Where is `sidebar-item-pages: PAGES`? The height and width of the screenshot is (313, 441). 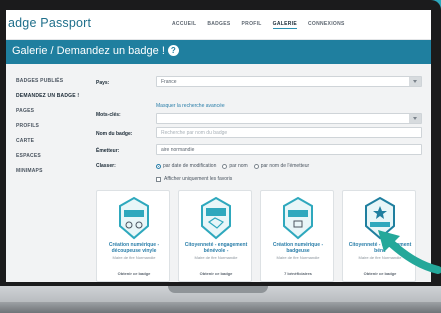
sidebar-item-pages: PAGES is located at coordinates (25, 111).